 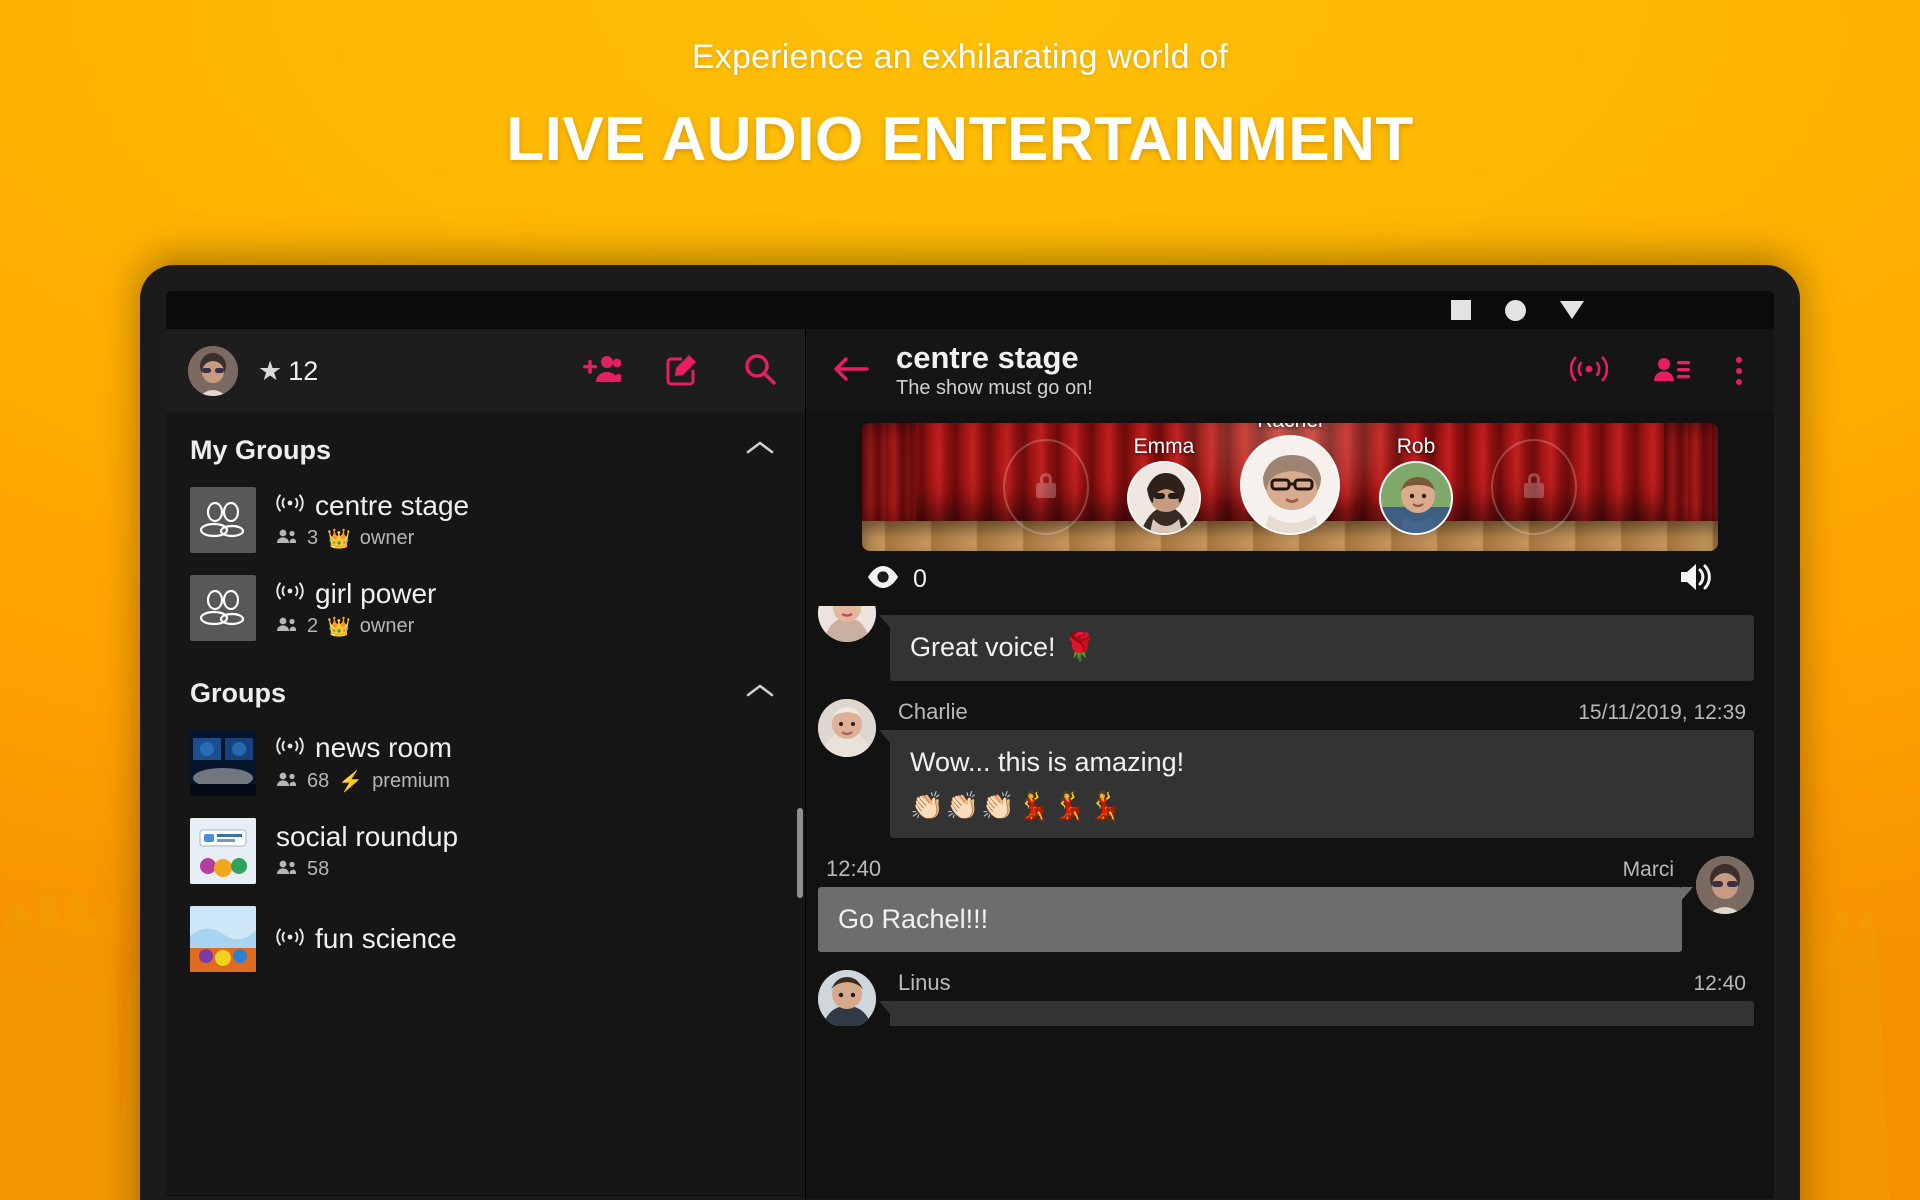 What do you see at coordinates (223, 520) in the screenshot?
I see `group-thumbnail` at bounding box center [223, 520].